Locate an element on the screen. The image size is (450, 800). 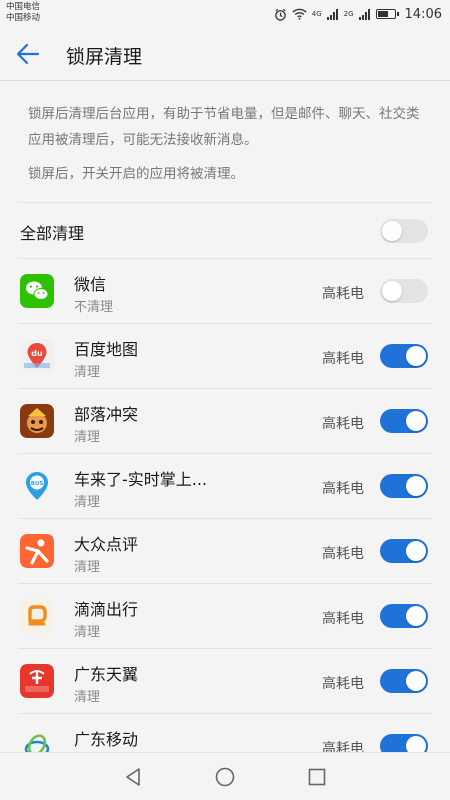
circle-home-icon is located at coordinates (225, 777).